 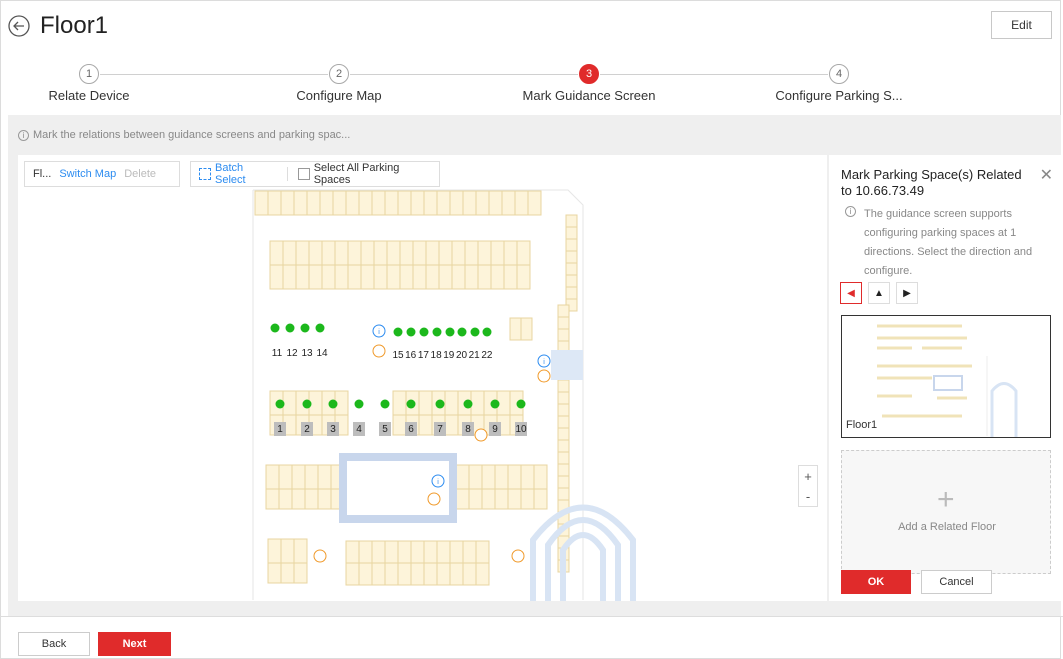 What do you see at coordinates (1021, 25) in the screenshot?
I see `edit-button: Edit` at bounding box center [1021, 25].